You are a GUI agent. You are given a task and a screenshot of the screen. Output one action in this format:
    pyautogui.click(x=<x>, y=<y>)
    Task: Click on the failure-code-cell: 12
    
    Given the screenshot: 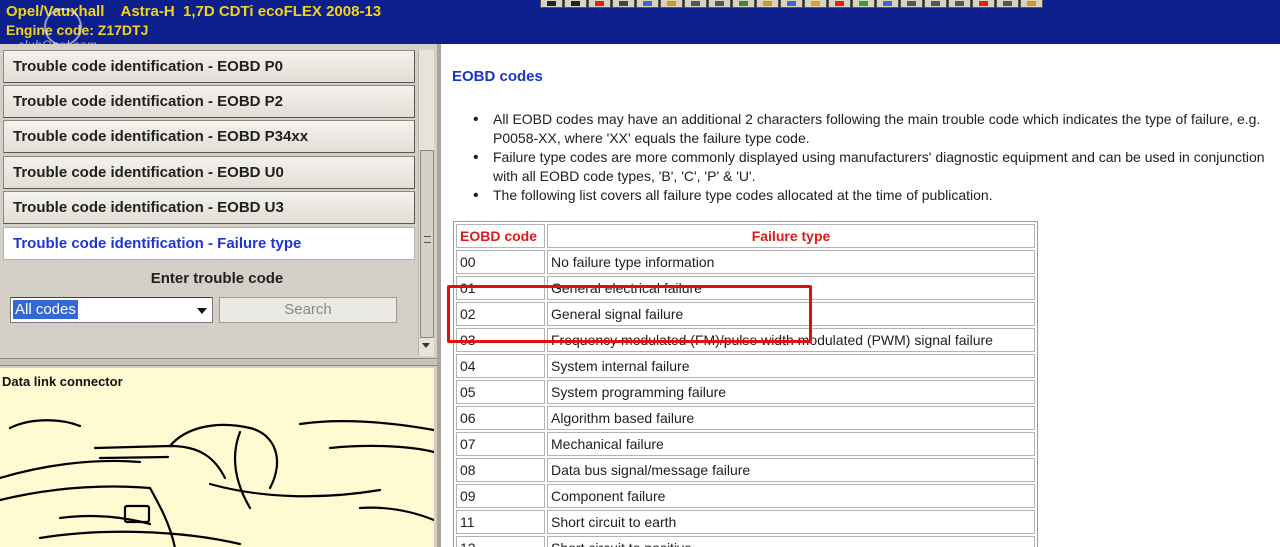 What is the action you would take?
    pyautogui.click(x=500, y=541)
    